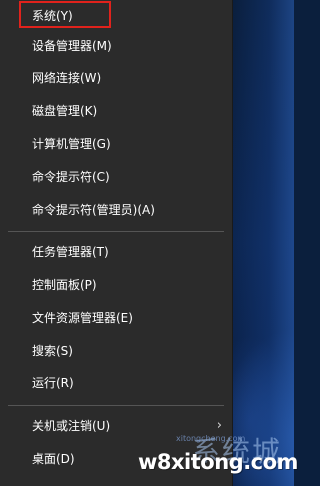  I want to click on menu-item-control-panel: 控制面板(P), so click(116, 285).